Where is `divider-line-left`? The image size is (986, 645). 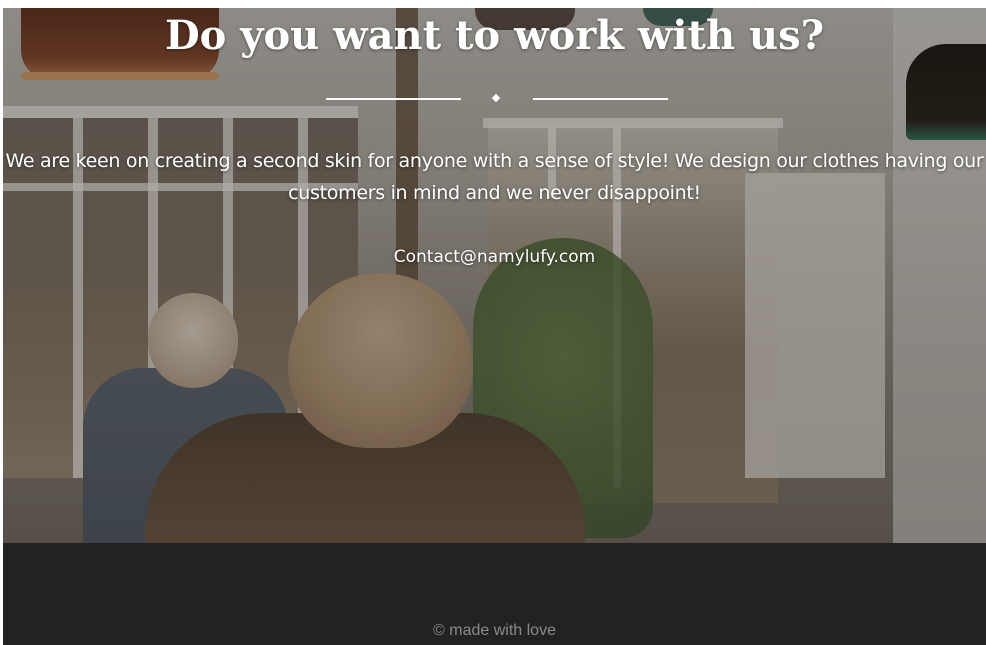 divider-line-left is located at coordinates (393, 99).